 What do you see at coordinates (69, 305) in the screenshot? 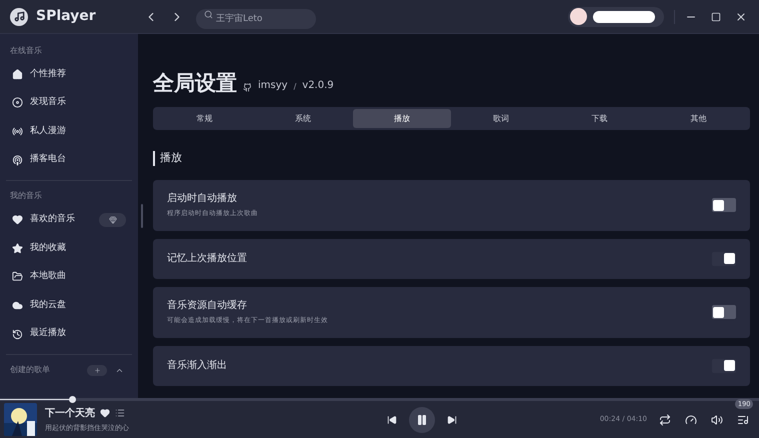
I see `sidebar-item: 我的云盘` at bounding box center [69, 305].